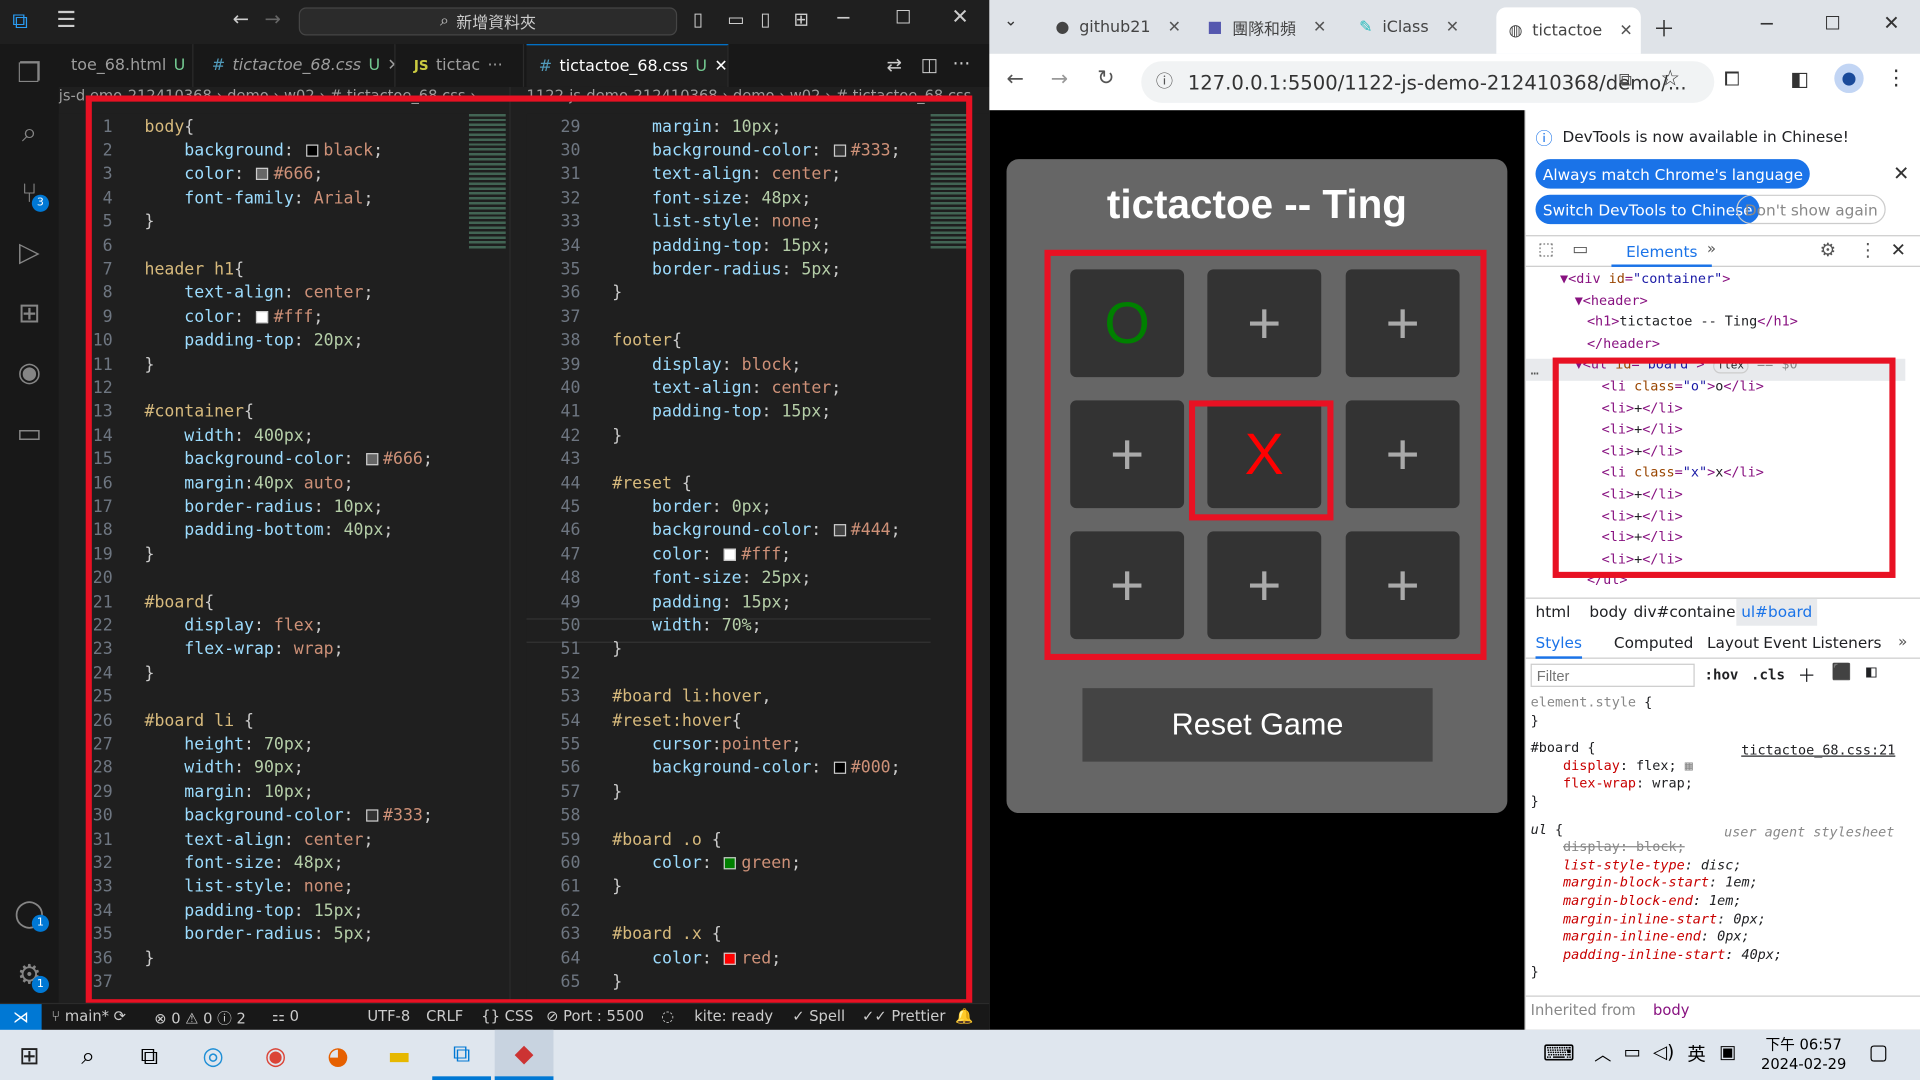 Image resolution: width=1920 pixels, height=1080 pixels. Describe the element at coordinates (29, 313) in the screenshot. I see `extensions-icon: ⊞` at that location.